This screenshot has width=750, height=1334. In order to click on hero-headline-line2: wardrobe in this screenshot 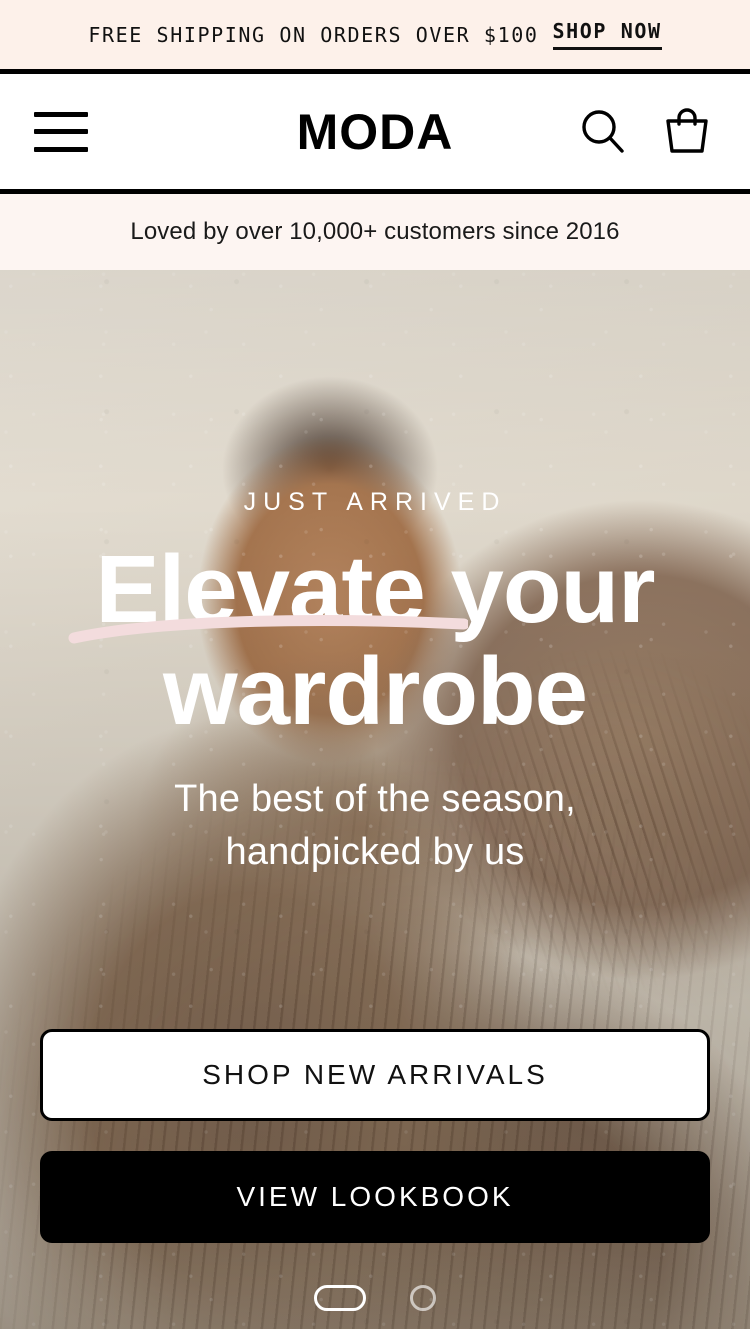, I will do `click(375, 691)`.